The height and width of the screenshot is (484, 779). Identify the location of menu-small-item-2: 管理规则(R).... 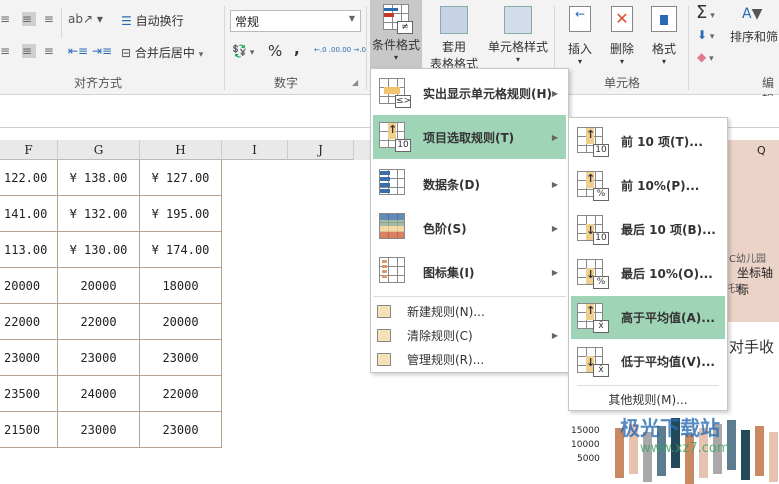
(469, 359).